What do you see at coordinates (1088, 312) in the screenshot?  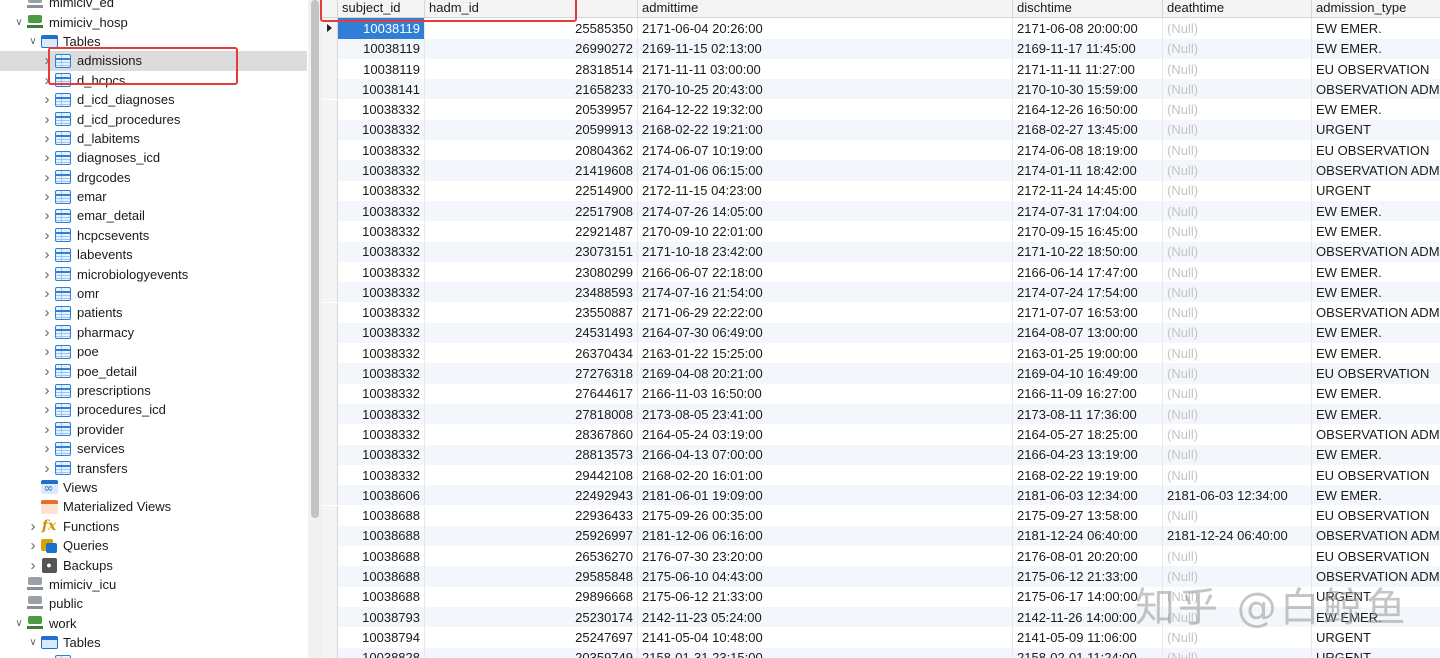 I see `cell-dischtime: 2171-07-07 16:53:00` at bounding box center [1088, 312].